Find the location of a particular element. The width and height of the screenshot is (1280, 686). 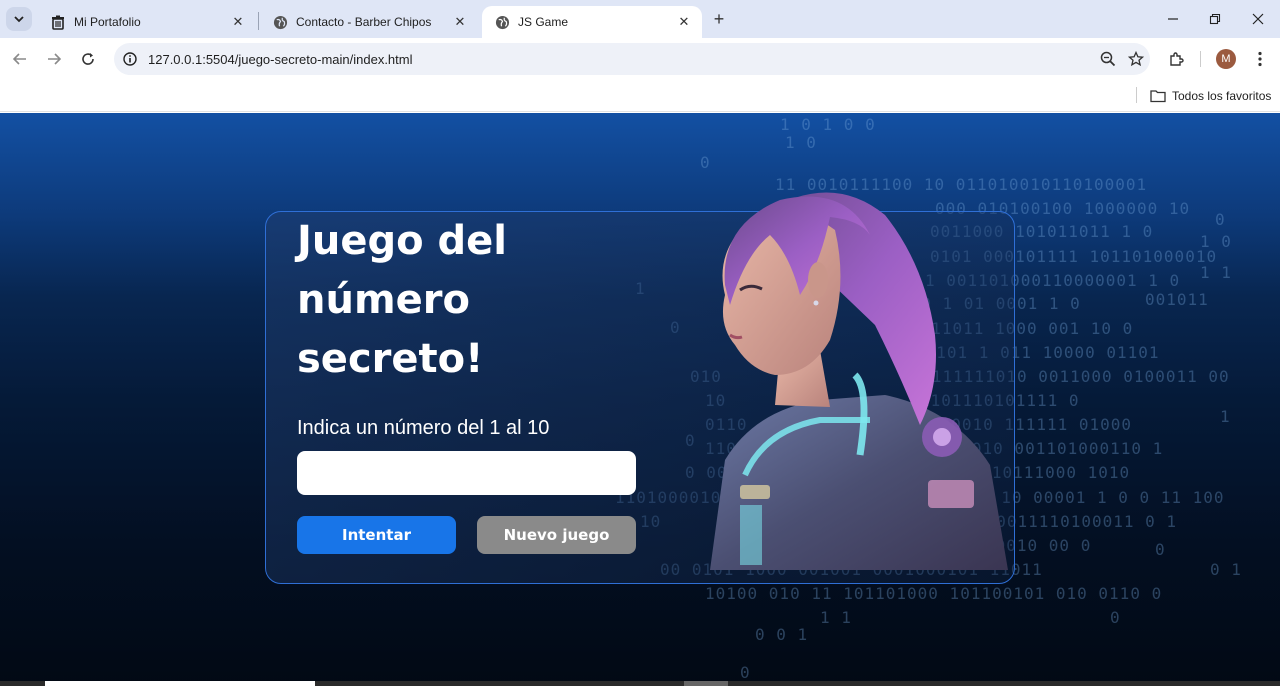

tab-contacto: Contacto - Barber Chipos ✕ is located at coordinates (369, 22).